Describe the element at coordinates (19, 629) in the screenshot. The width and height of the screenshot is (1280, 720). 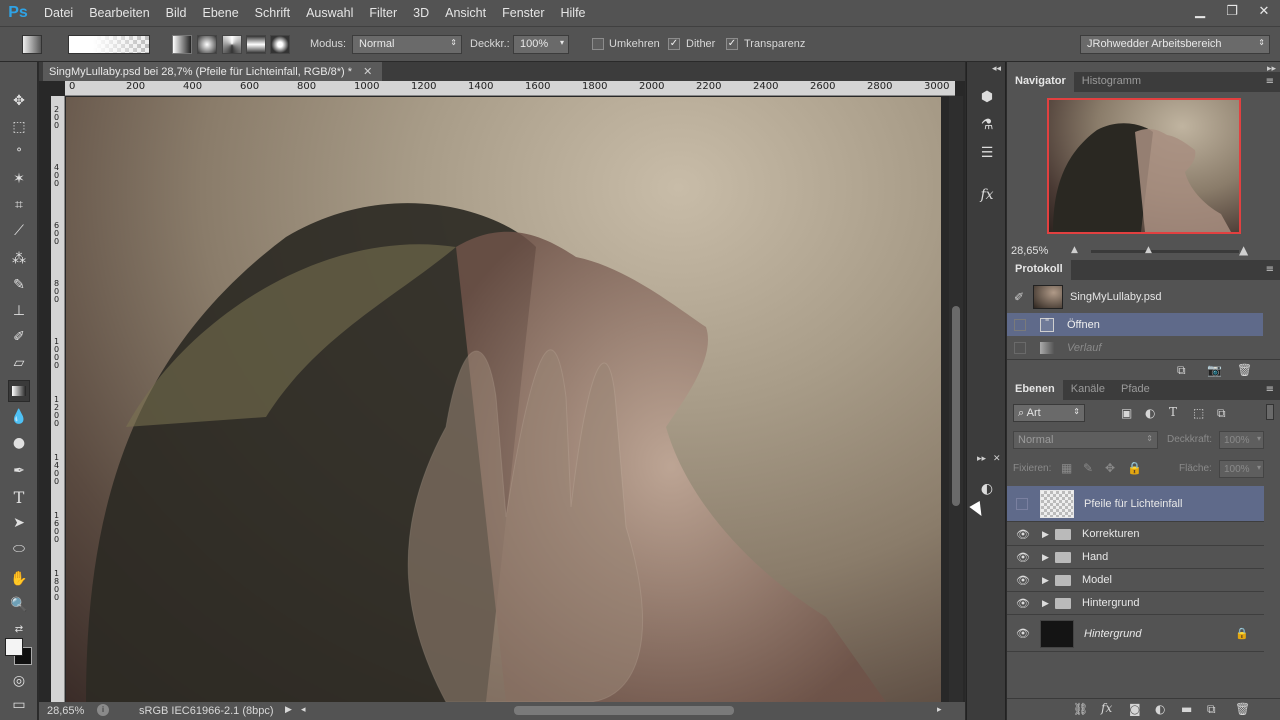
I see `swap-colors-icon: ⇄` at that location.